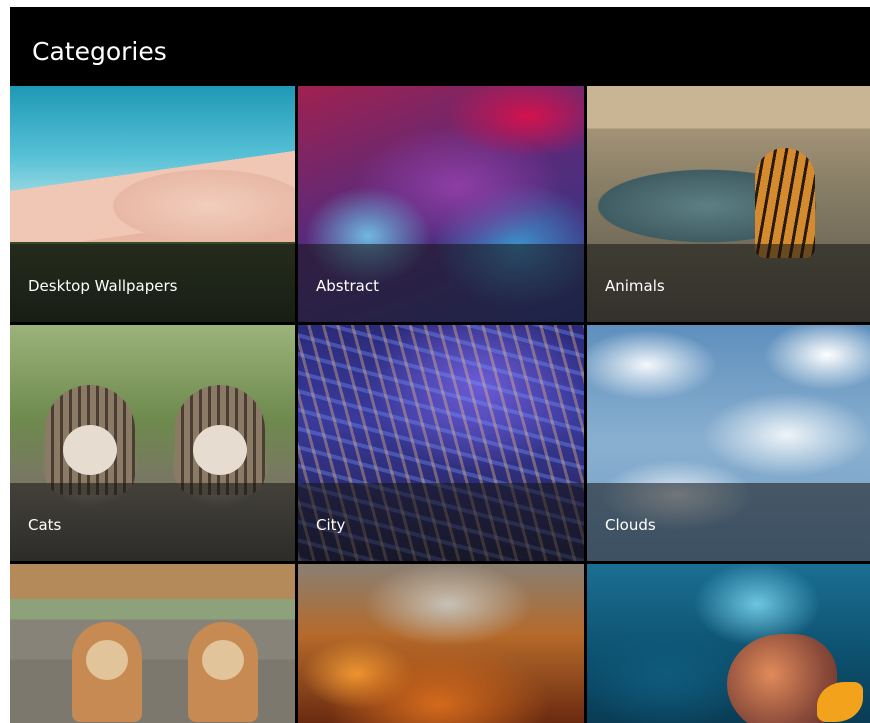 This screenshot has height=723, width=870. What do you see at coordinates (331, 525) in the screenshot?
I see `category-label: City` at bounding box center [331, 525].